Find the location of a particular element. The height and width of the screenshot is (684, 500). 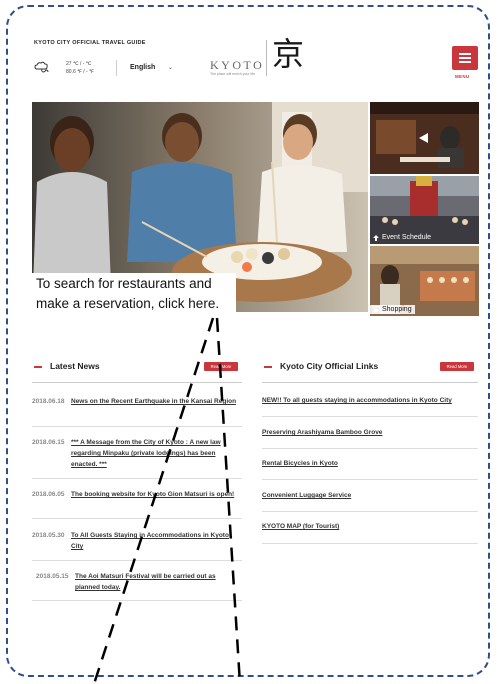

news-date: 2018.06.18 is located at coordinates (48, 401).